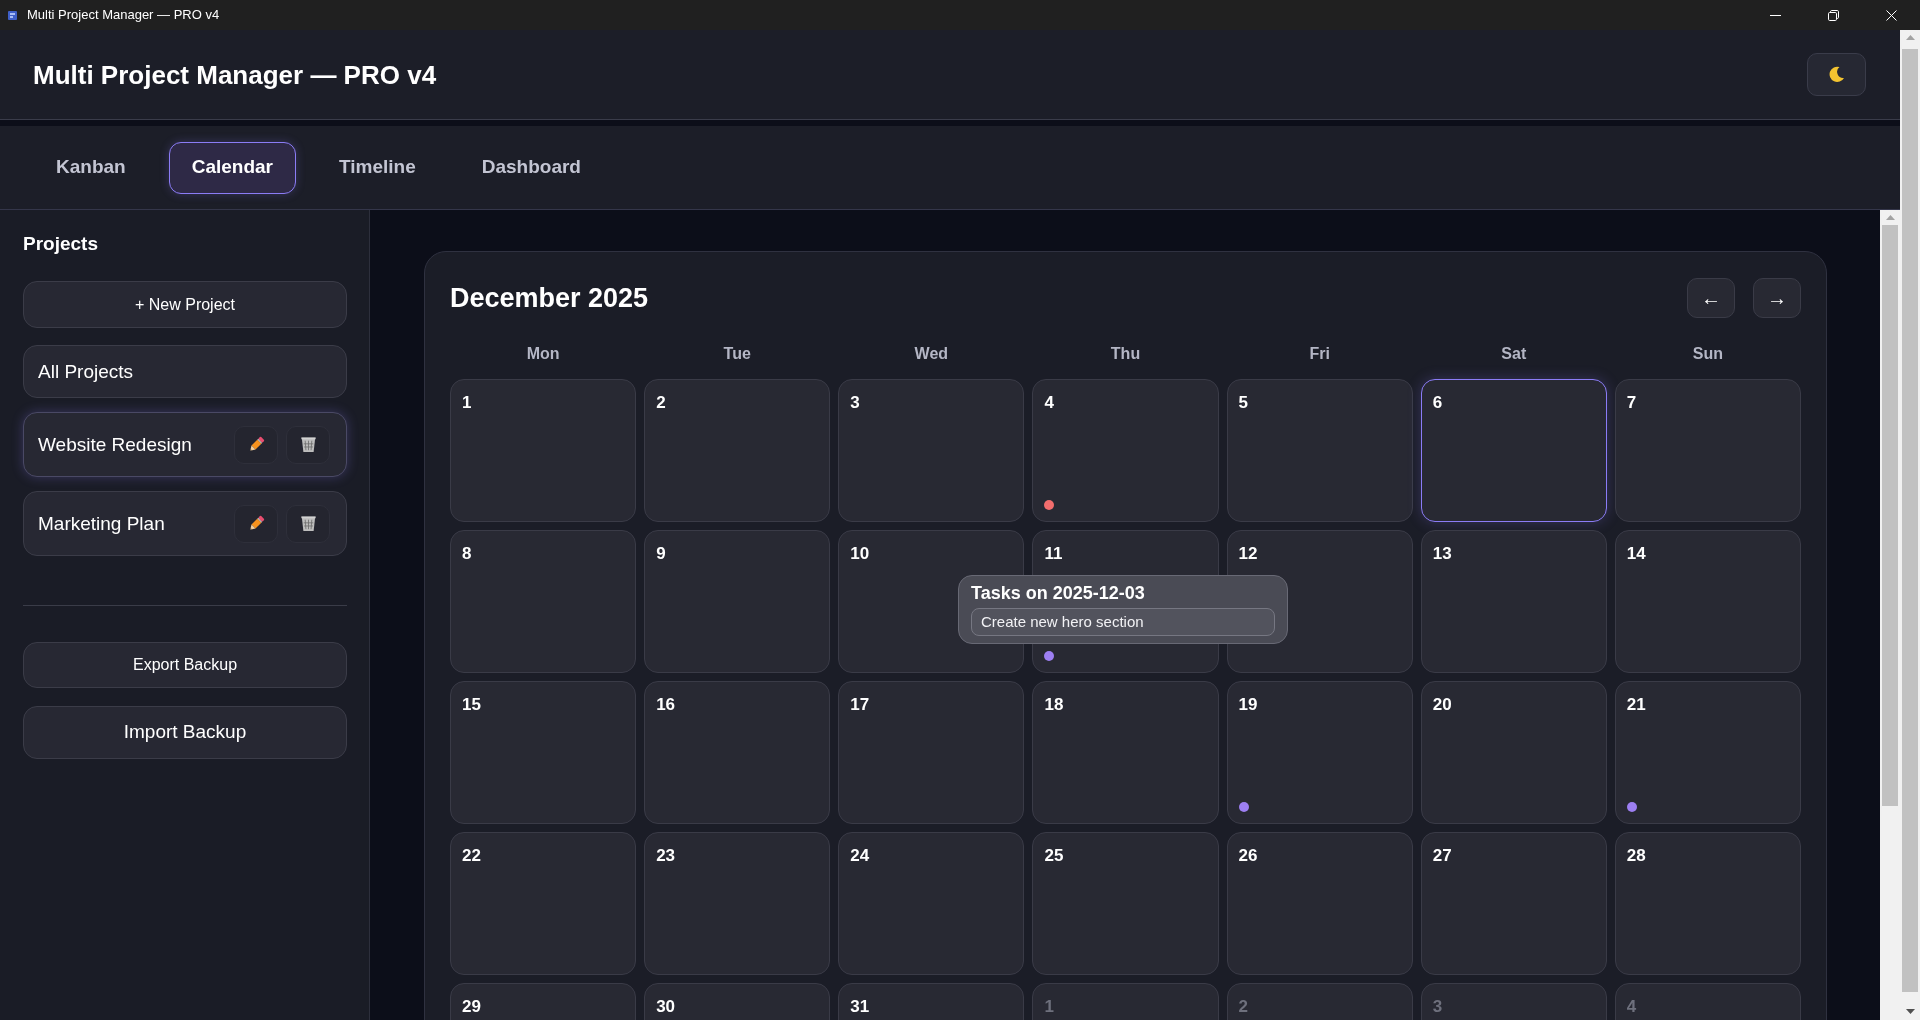  I want to click on day-number: 26, so click(1248, 855).